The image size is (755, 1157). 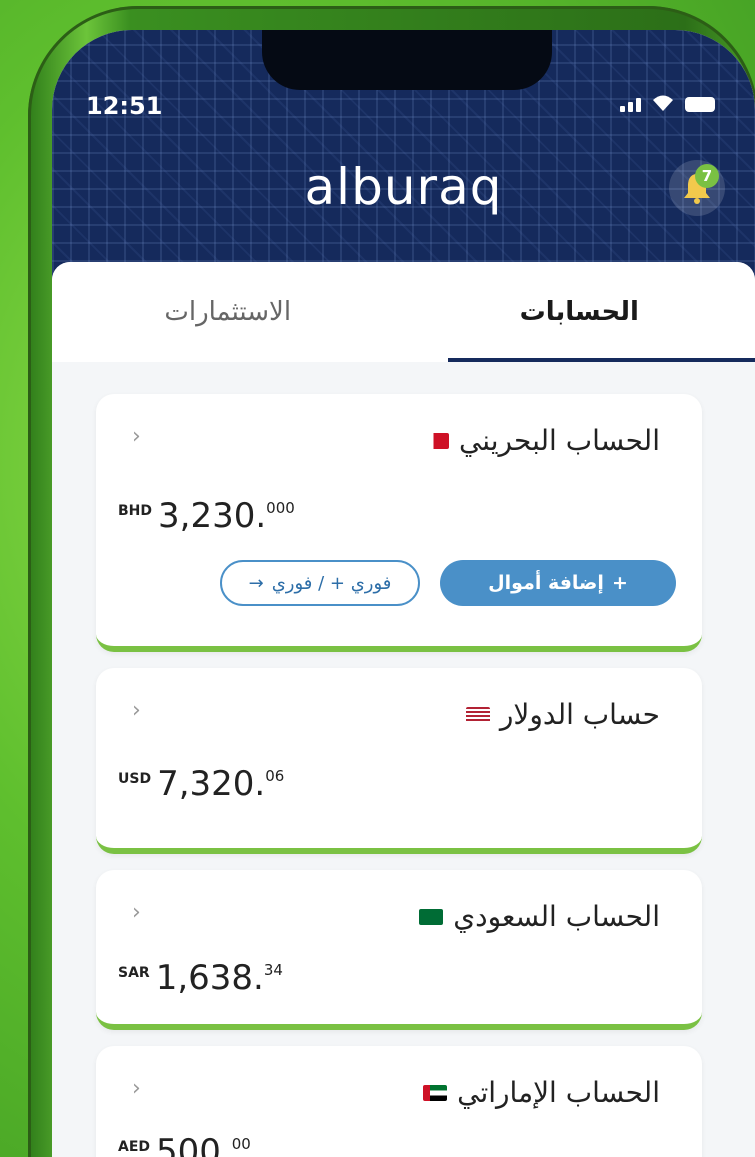 I want to click on account-name: الحساب البحريني, so click(x=559, y=440).